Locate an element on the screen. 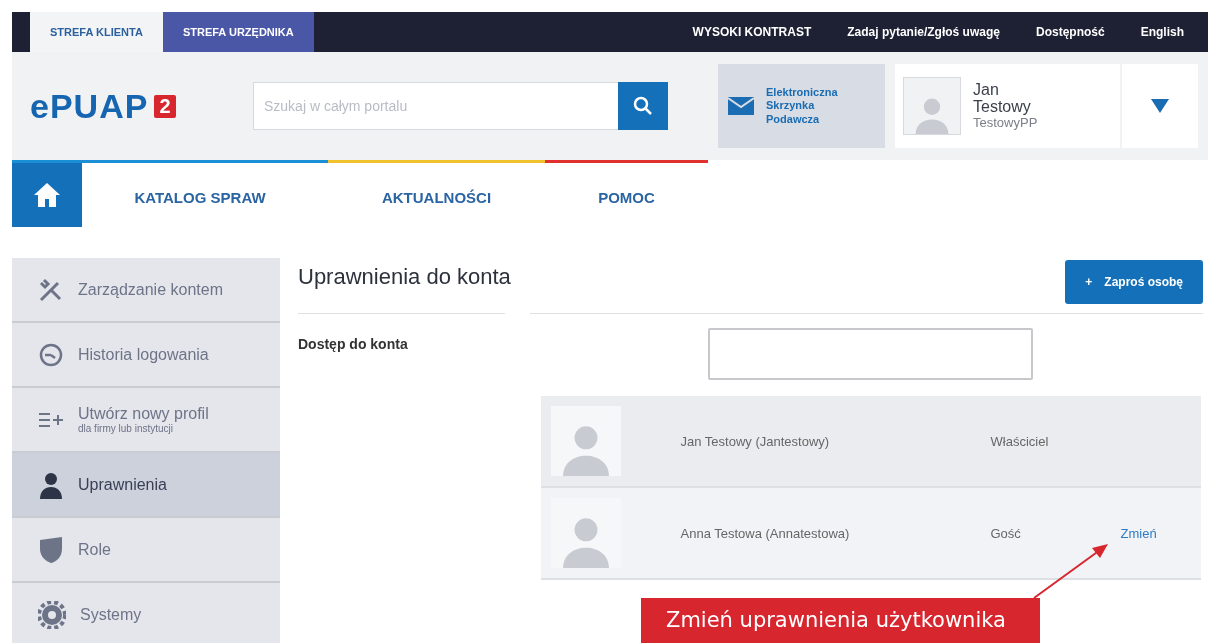 This screenshot has height=643, width=1208. clock-icon is located at coordinates (51, 354).